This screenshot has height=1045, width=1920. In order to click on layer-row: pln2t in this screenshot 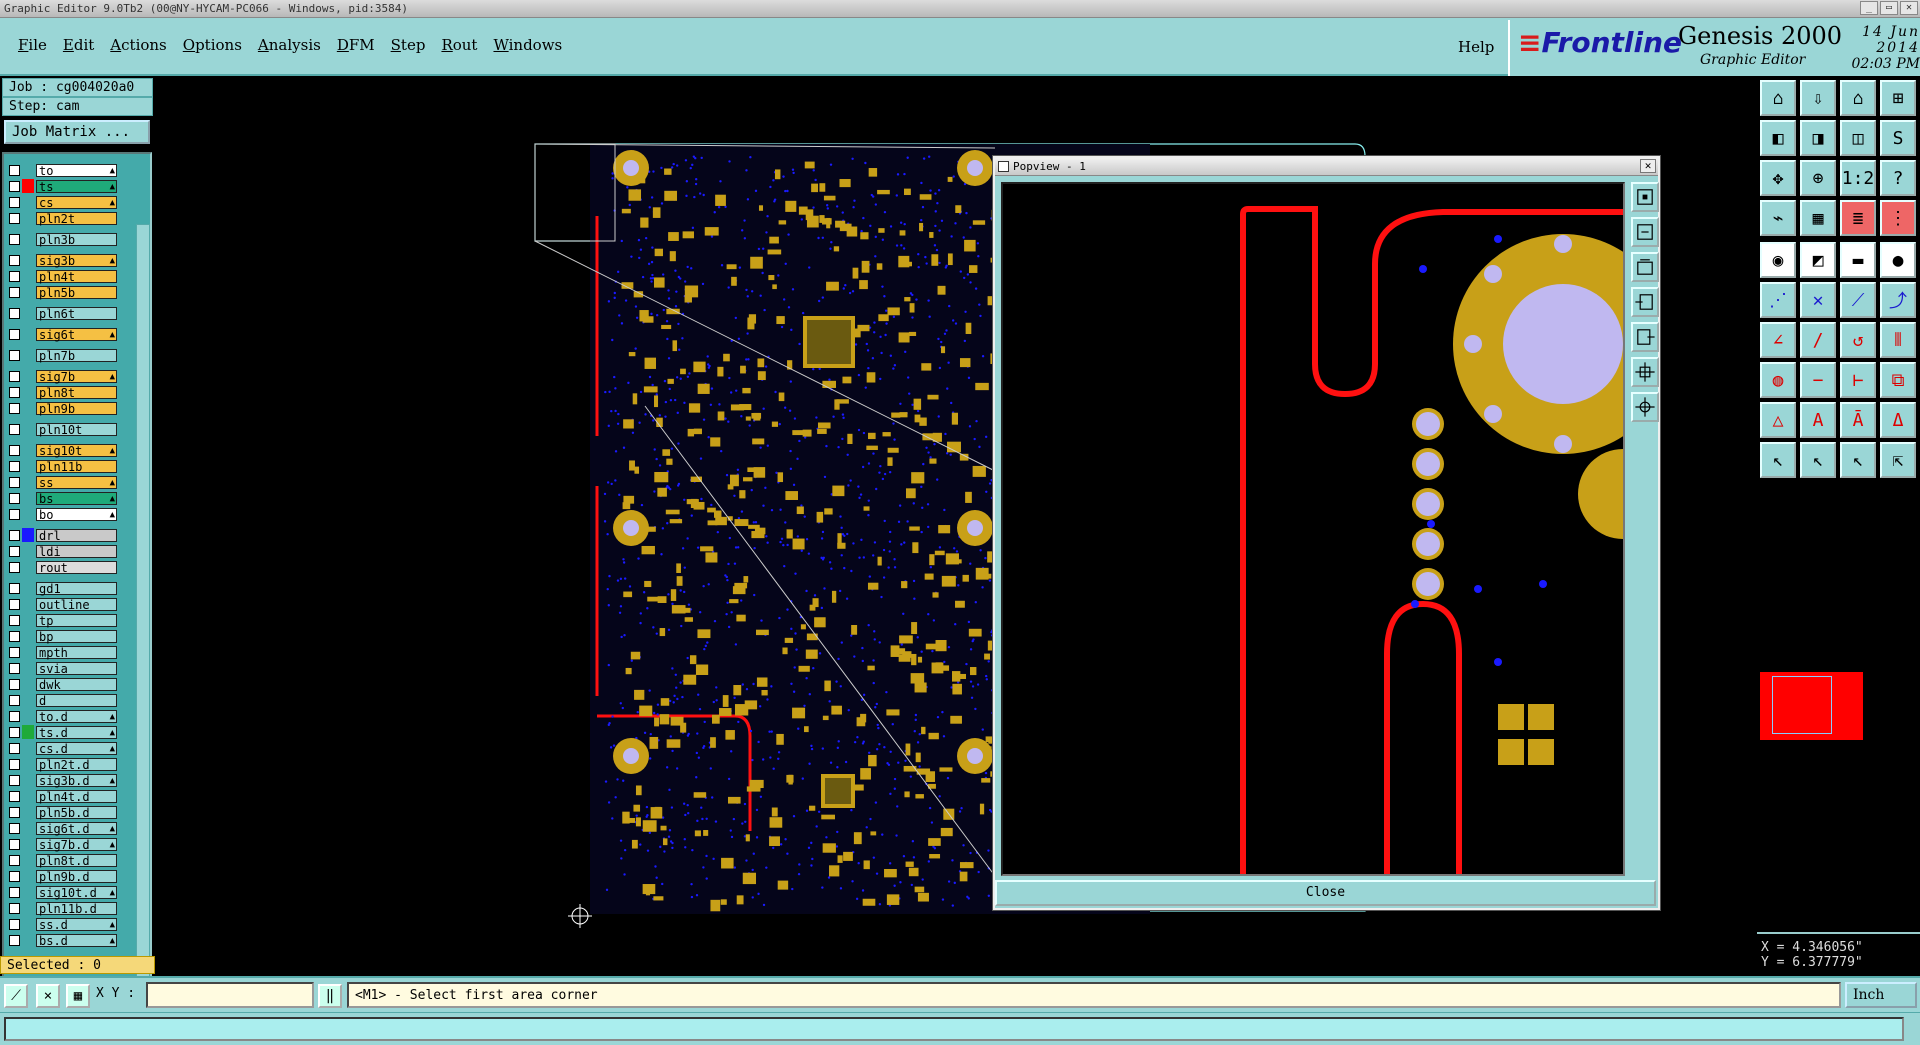, I will do `click(79, 218)`.